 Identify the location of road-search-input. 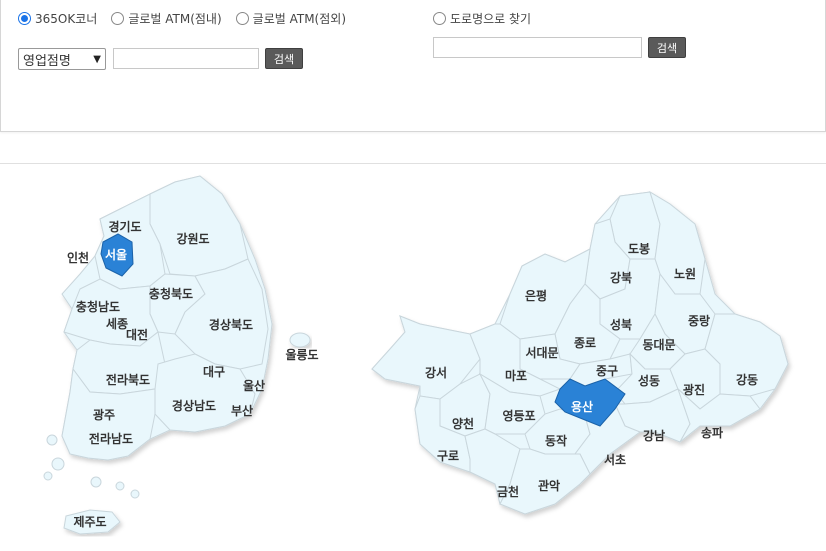
(537, 47).